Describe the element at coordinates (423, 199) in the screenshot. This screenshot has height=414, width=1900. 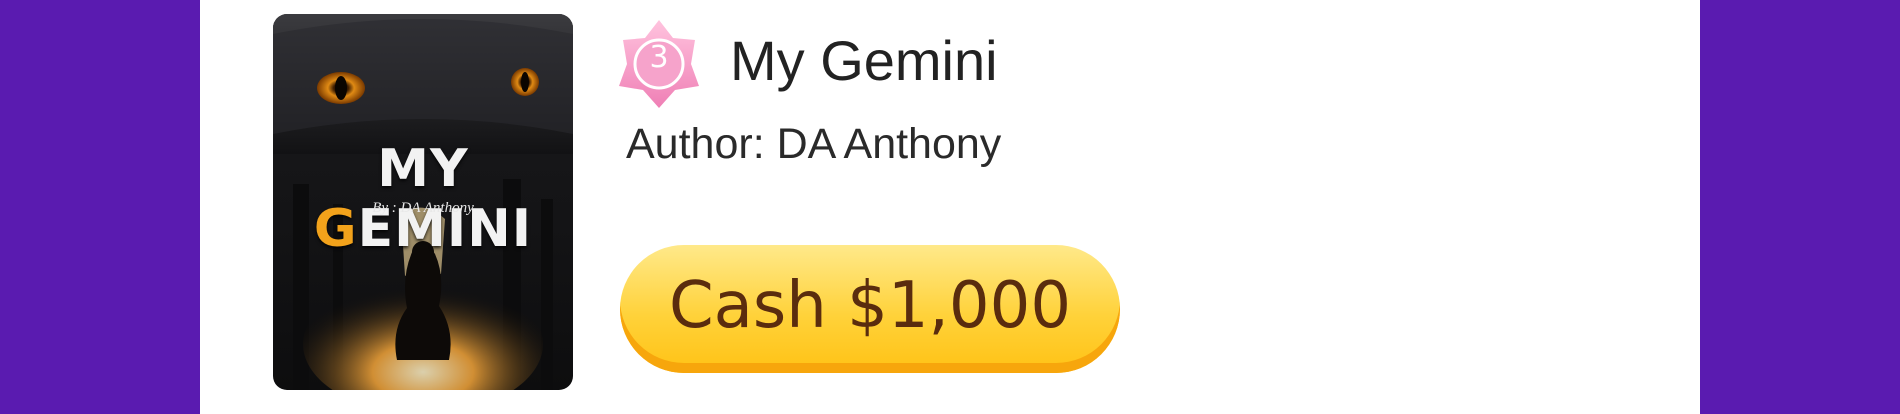
I see `cover-title: MY GEMINI` at that location.